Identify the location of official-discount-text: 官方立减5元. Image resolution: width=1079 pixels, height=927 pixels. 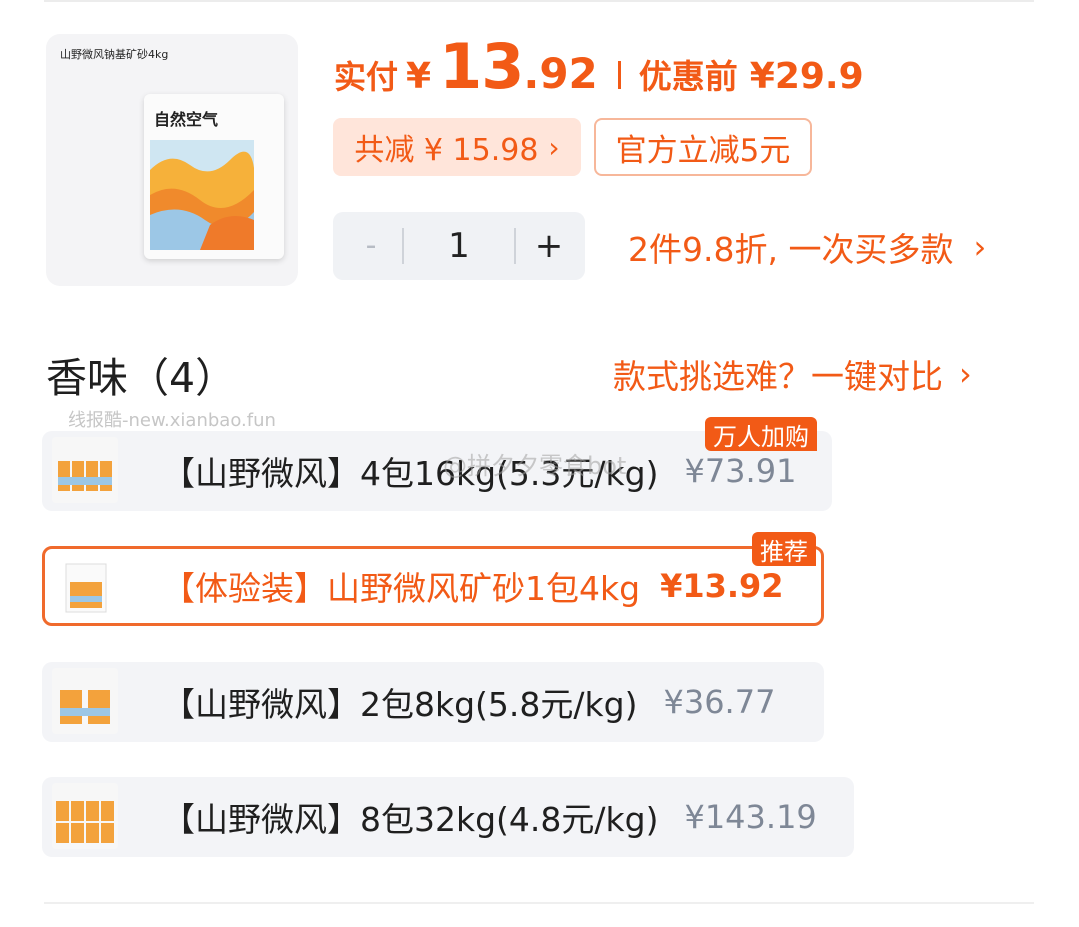
(703, 150).